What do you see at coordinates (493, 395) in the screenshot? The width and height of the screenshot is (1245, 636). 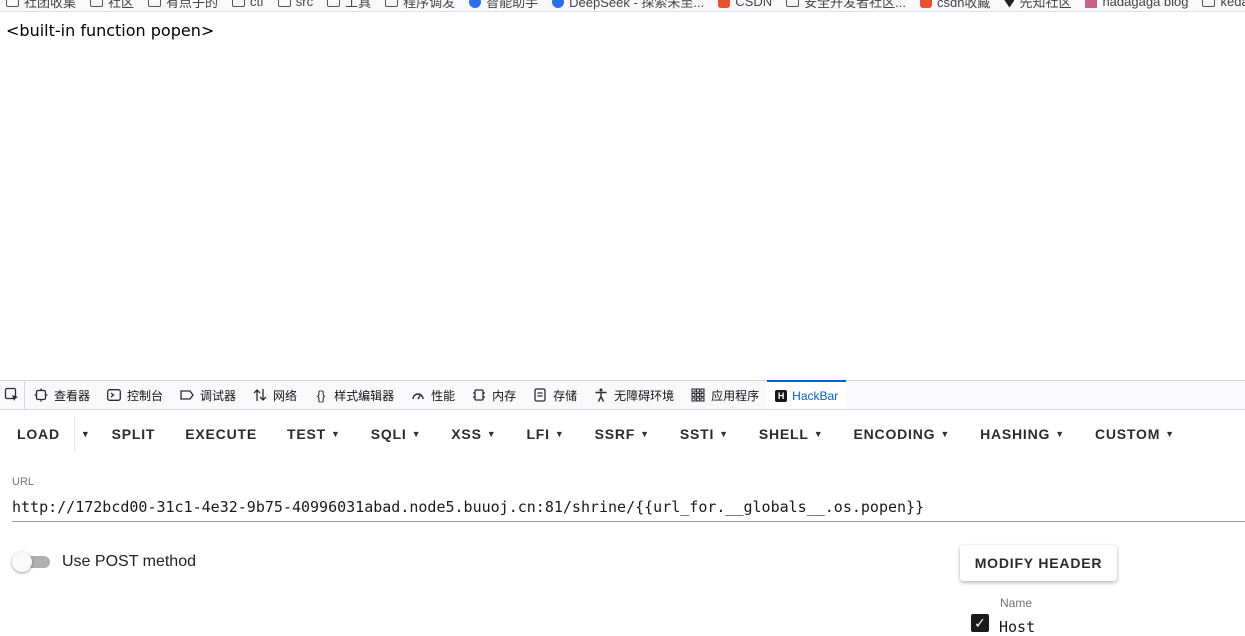 I see `tab-memory: 内存` at bounding box center [493, 395].